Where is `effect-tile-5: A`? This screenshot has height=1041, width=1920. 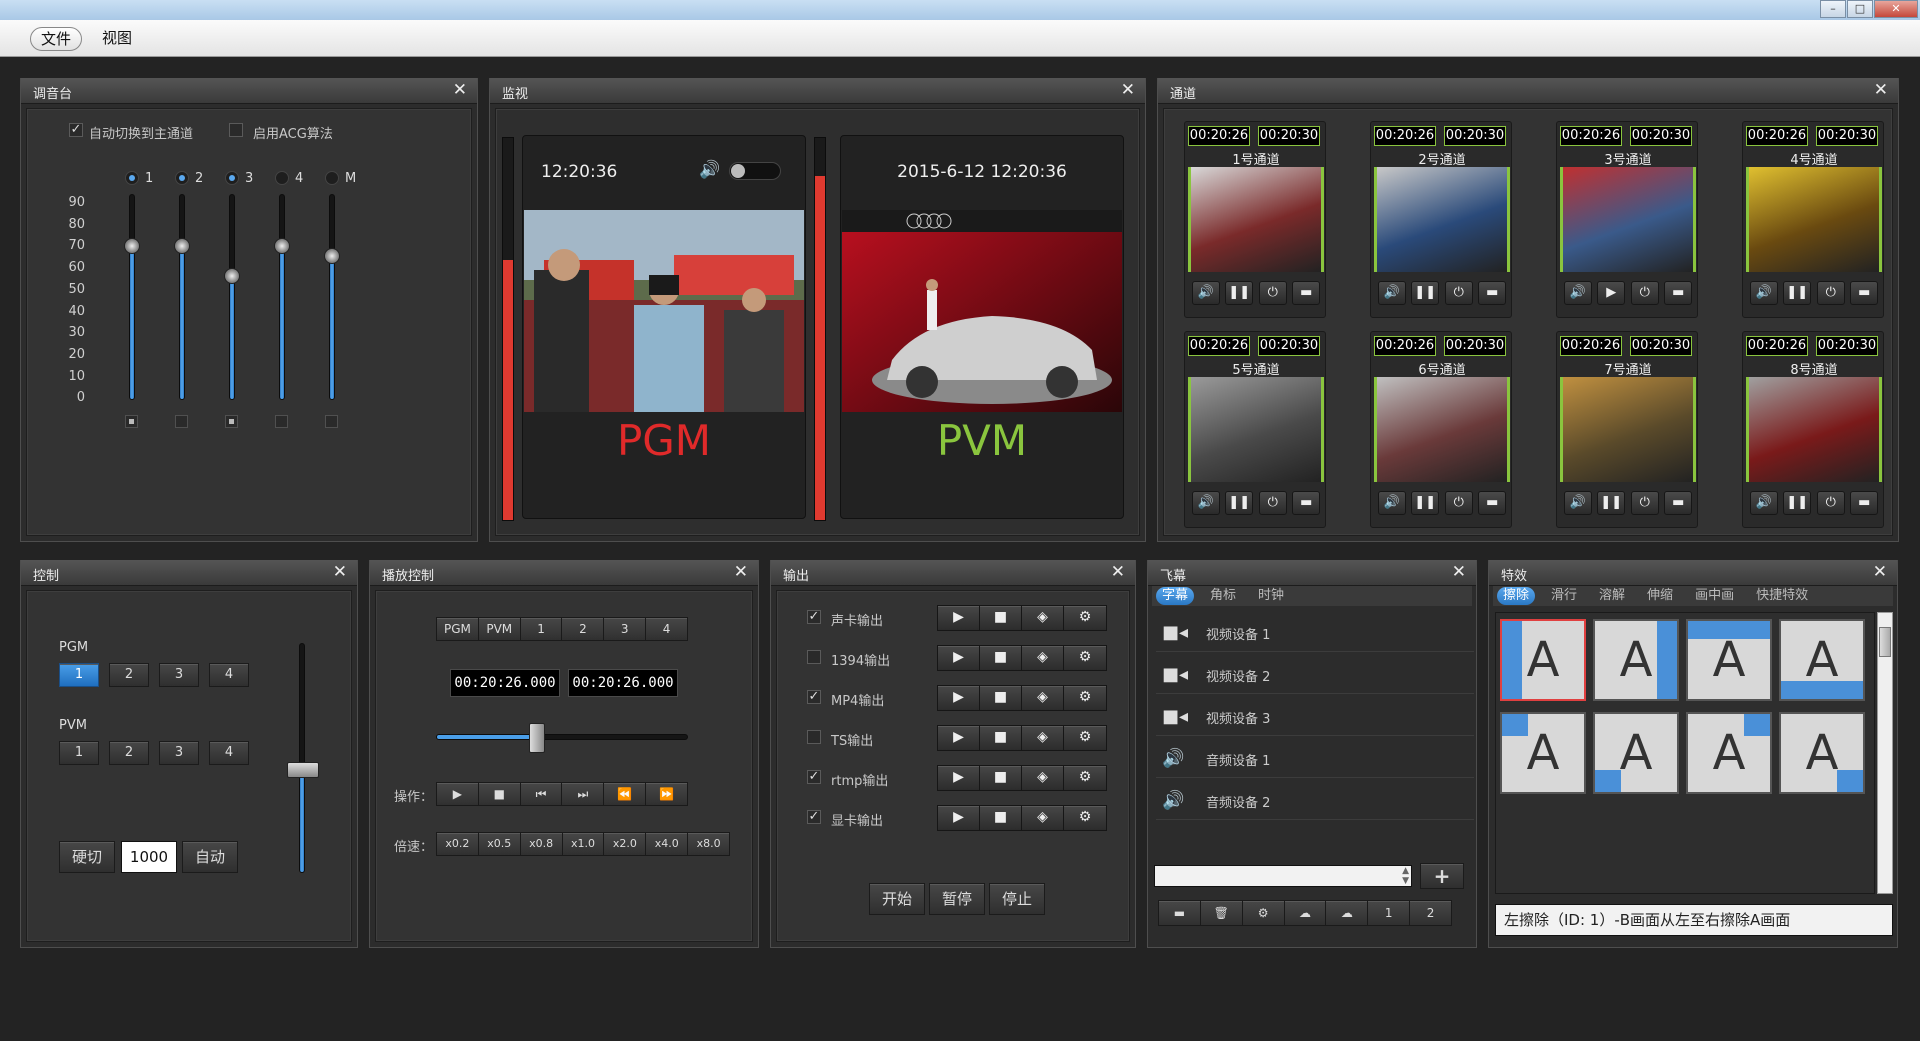 effect-tile-5: A is located at coordinates (1543, 753).